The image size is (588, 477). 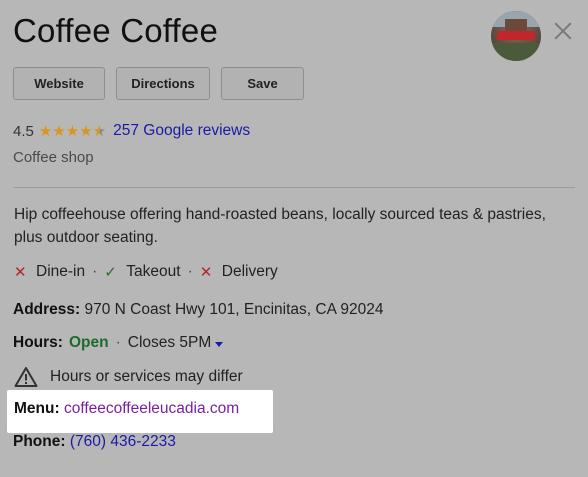 What do you see at coordinates (39, 441) in the screenshot?
I see `phone-label: Phone:` at bounding box center [39, 441].